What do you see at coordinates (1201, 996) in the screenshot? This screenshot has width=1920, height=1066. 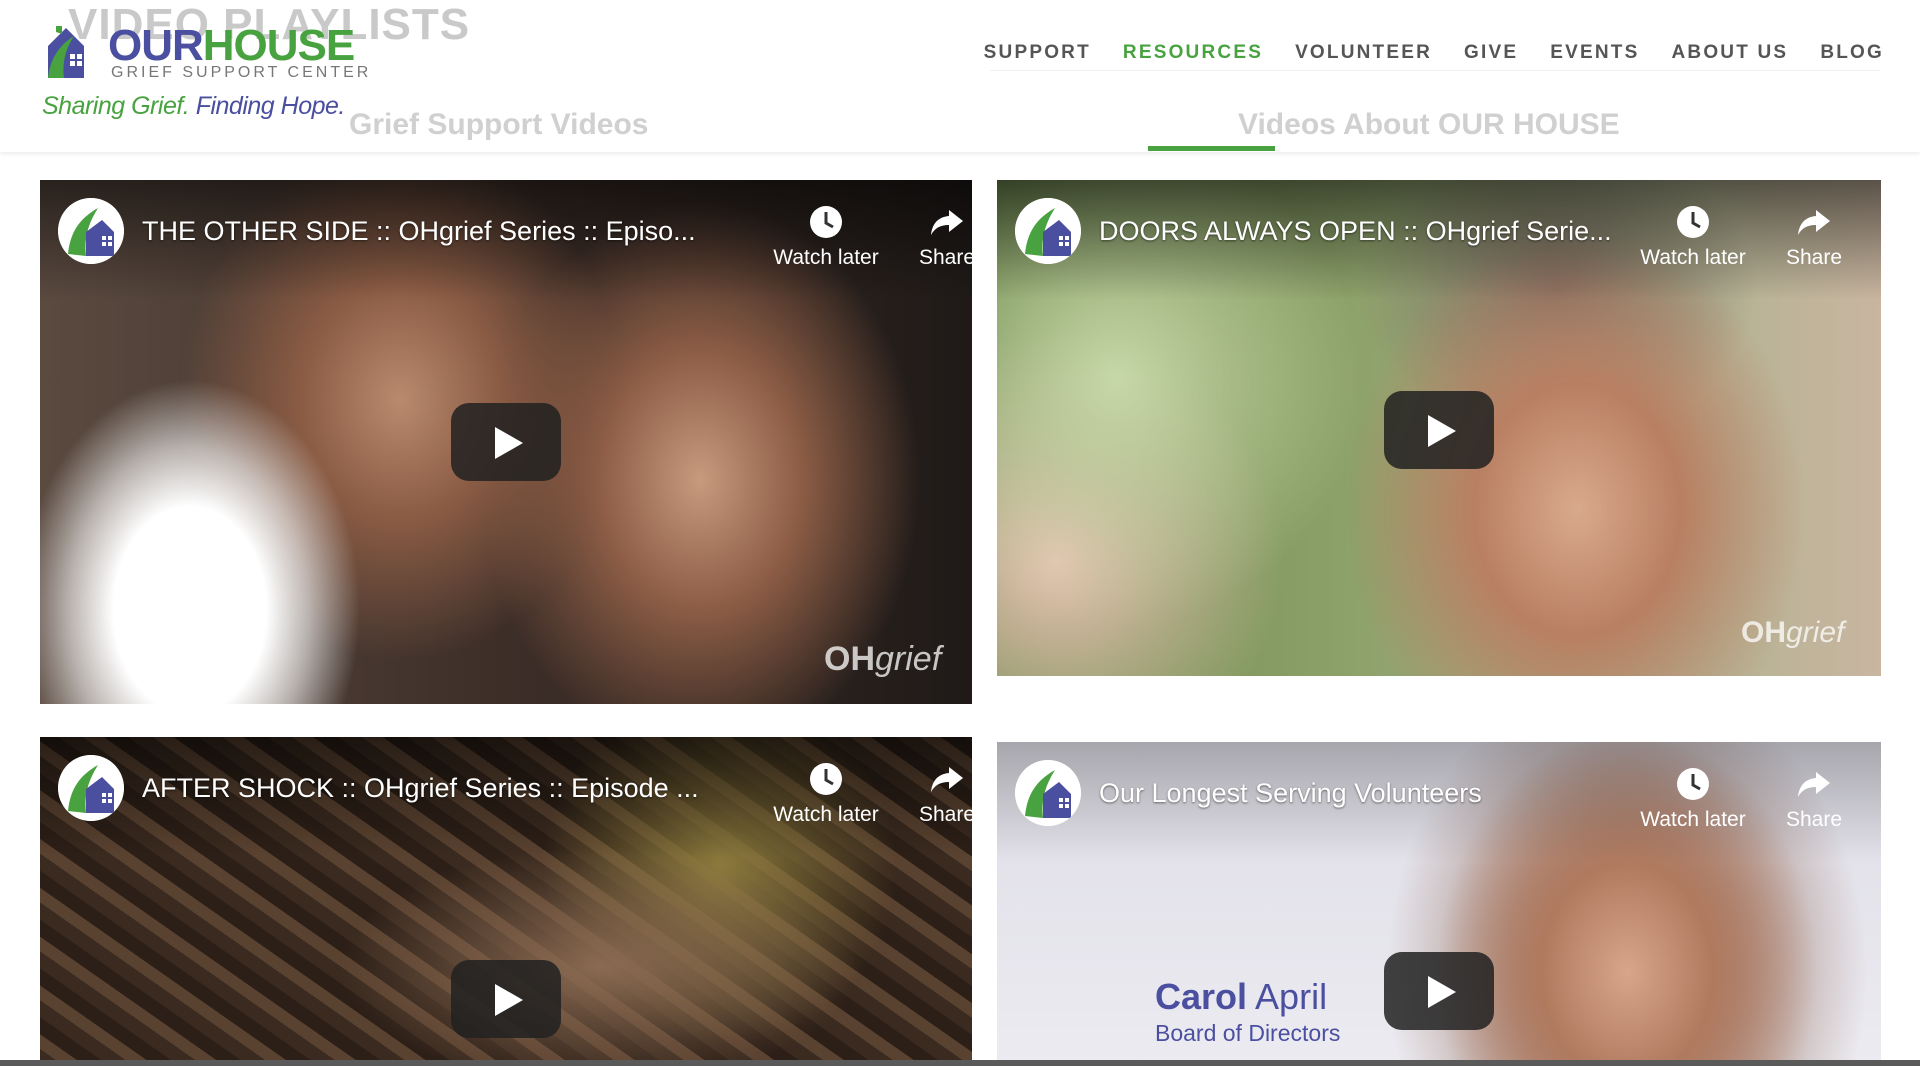 I see `speaker-first-name: Carol` at bounding box center [1201, 996].